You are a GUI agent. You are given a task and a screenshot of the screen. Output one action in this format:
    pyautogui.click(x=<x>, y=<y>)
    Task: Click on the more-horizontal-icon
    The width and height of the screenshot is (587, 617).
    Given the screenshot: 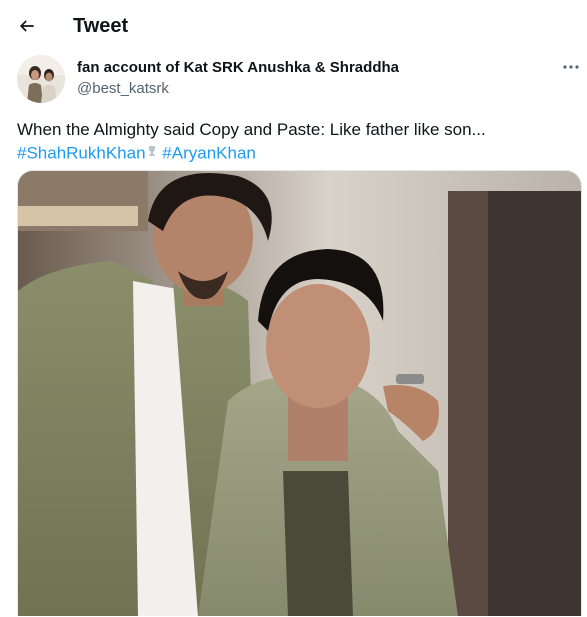 What is the action you would take?
    pyautogui.click(x=571, y=67)
    